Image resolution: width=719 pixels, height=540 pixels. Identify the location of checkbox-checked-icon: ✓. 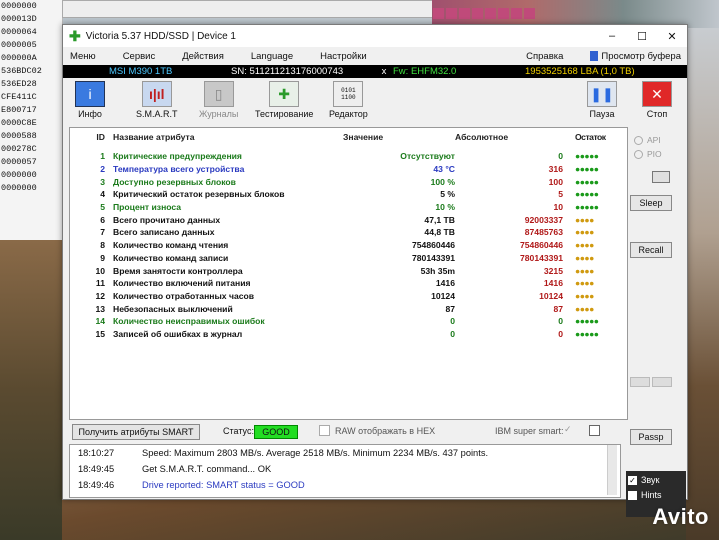
(632, 480).